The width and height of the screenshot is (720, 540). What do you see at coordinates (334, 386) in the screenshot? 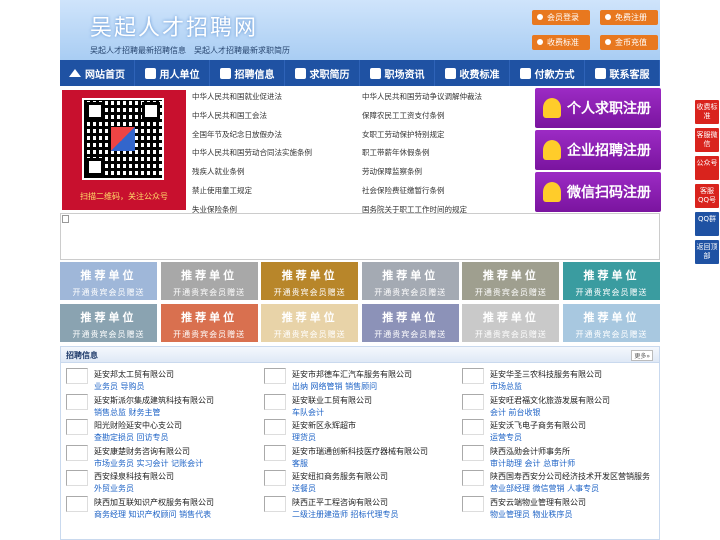
I see `job-positions: 出纳 网络管销 销售顾问` at bounding box center [334, 386].